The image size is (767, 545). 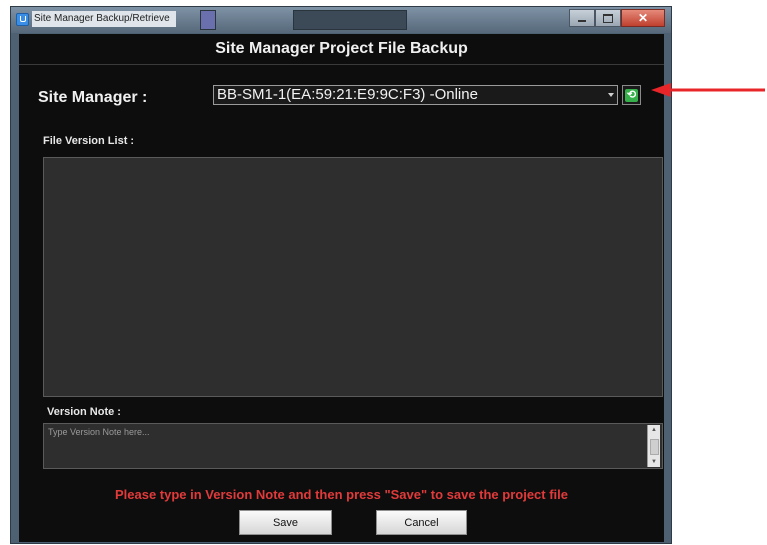 What do you see at coordinates (341, 49) in the screenshot?
I see `dialog-title: Site Manager Project File Backup` at bounding box center [341, 49].